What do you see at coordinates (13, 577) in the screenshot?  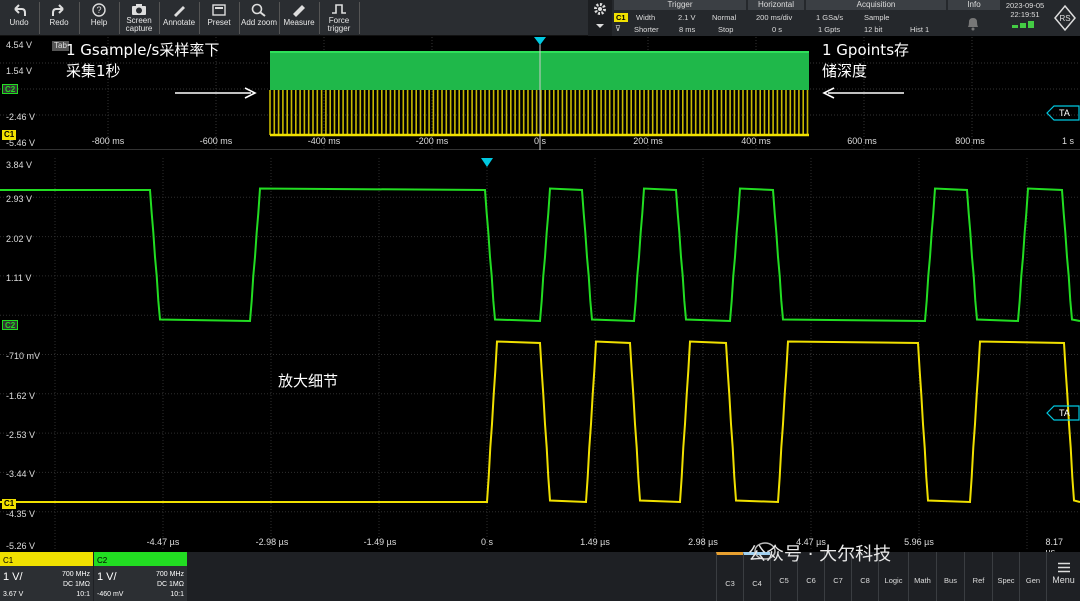 I see `channel-c1-scale: 1 V/` at bounding box center [13, 577].